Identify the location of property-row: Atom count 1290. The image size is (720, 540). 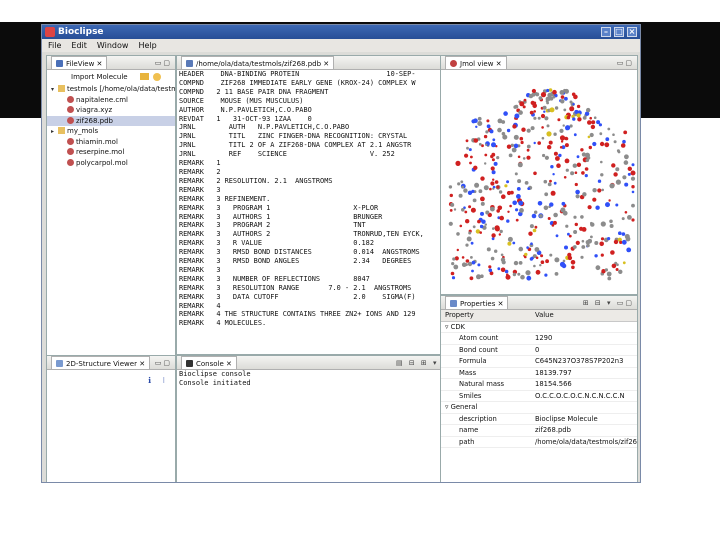
(539, 338).